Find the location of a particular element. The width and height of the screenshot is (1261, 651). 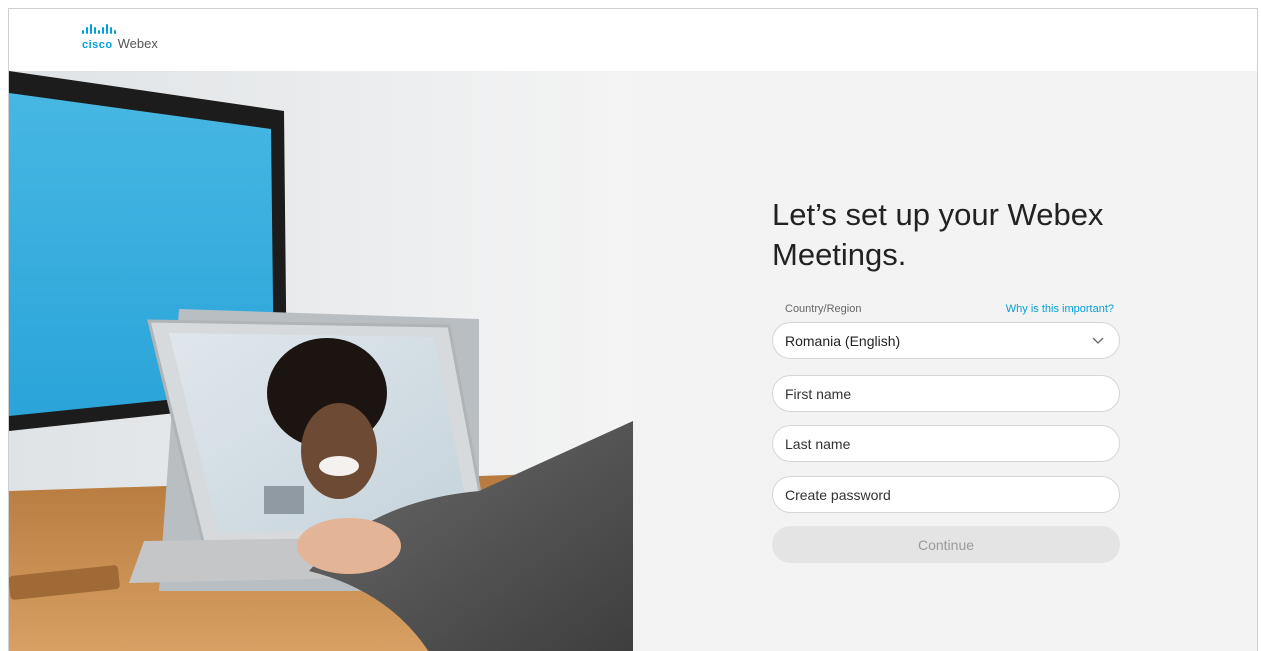

top-bar: cisco Webex is located at coordinates (633, 40).